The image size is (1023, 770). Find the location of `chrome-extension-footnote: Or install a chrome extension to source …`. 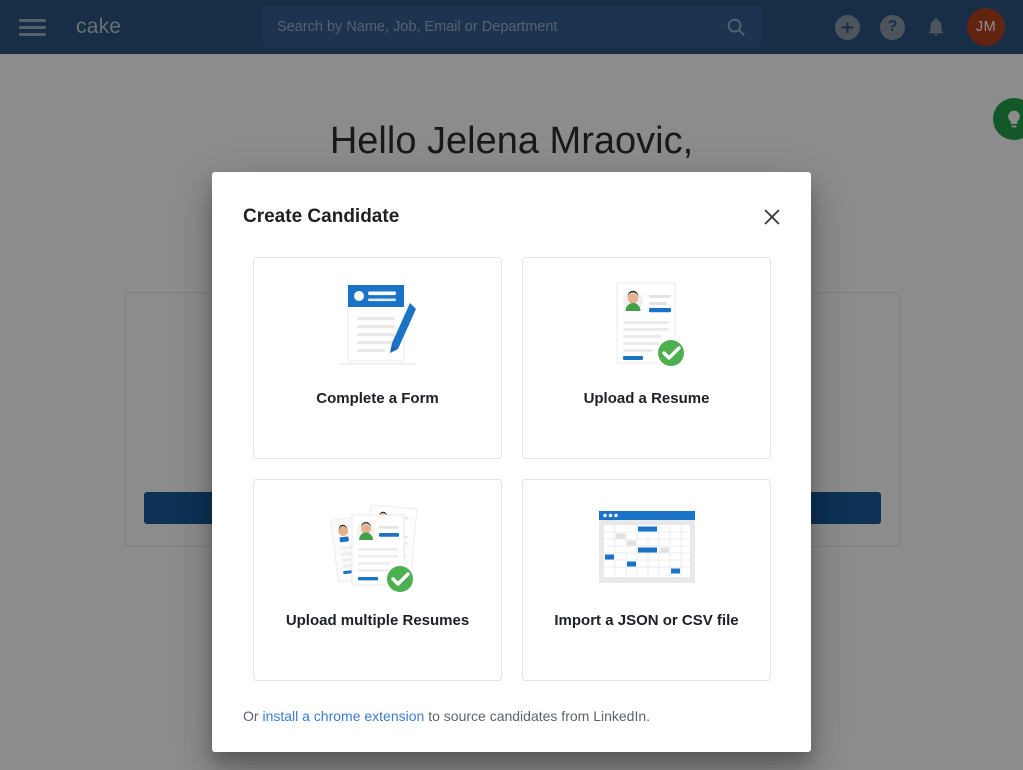

chrome-extension-footnote: Or install a chrome extension to source … is located at coordinates (446, 716).